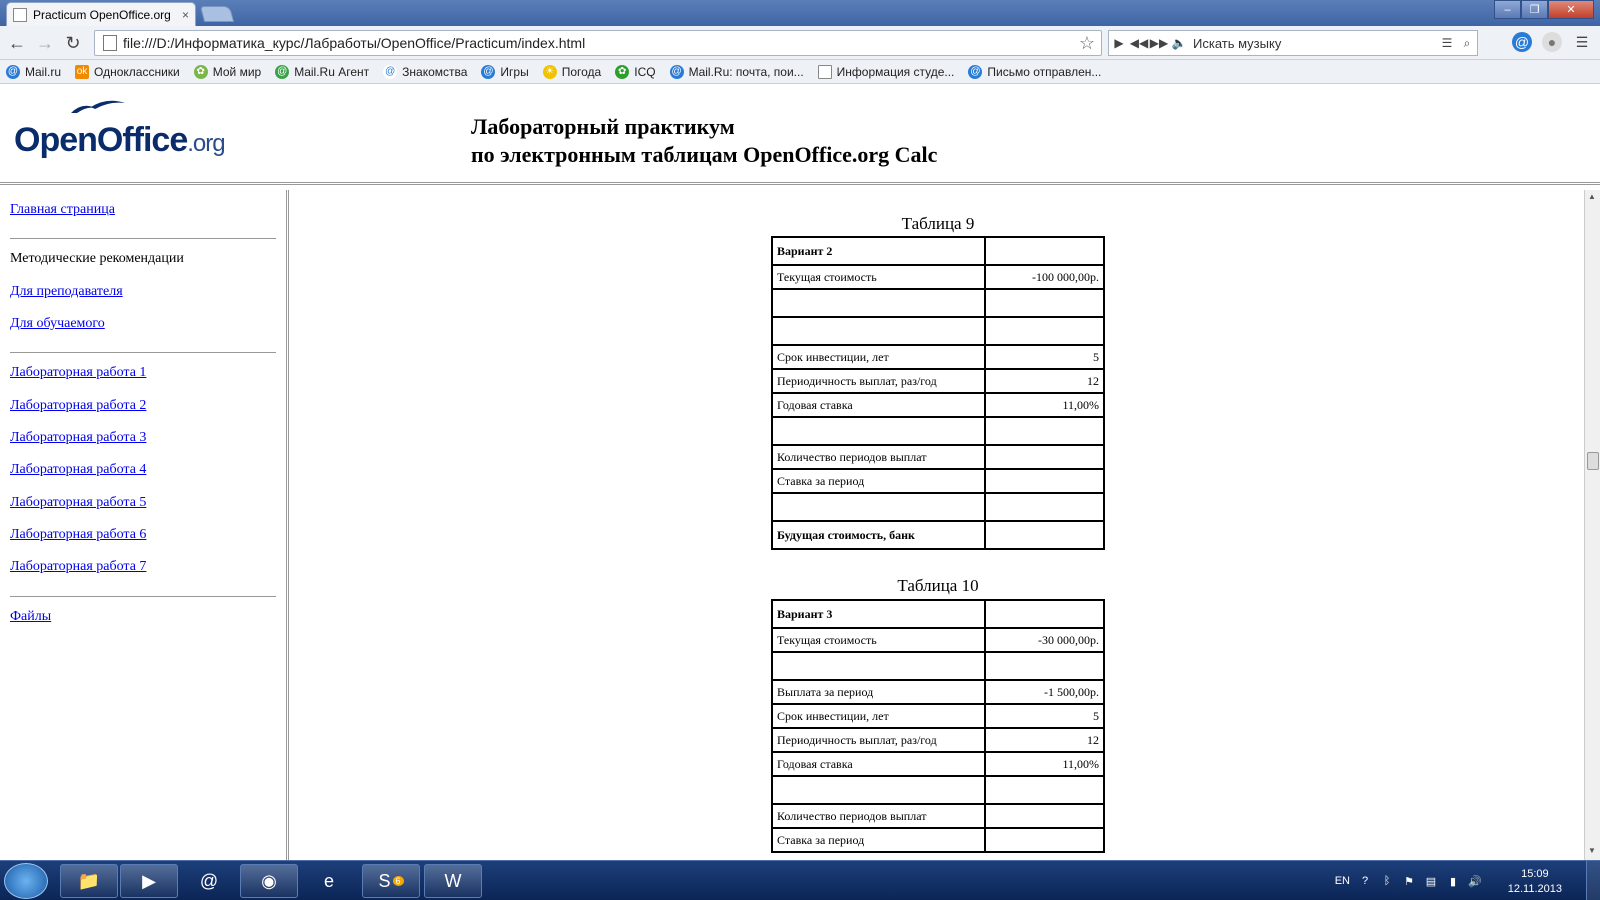 The height and width of the screenshot is (900, 1600). What do you see at coordinates (73, 43) in the screenshot?
I see `reload-icon: ↻` at bounding box center [73, 43].